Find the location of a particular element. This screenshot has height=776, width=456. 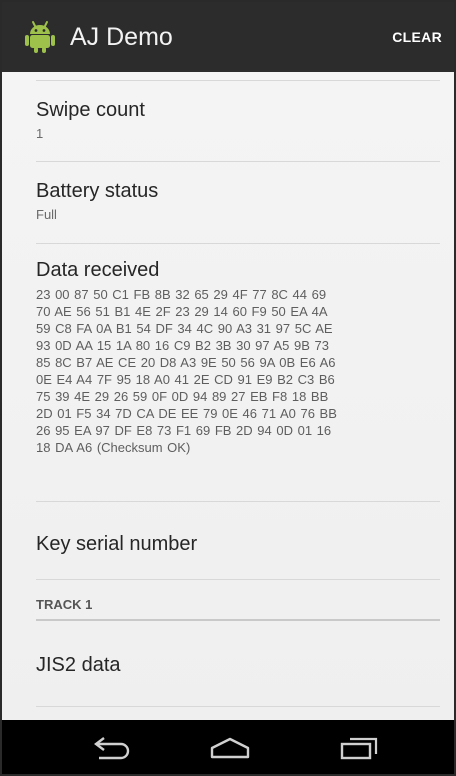

item-title: Swipe count is located at coordinates (90, 110).